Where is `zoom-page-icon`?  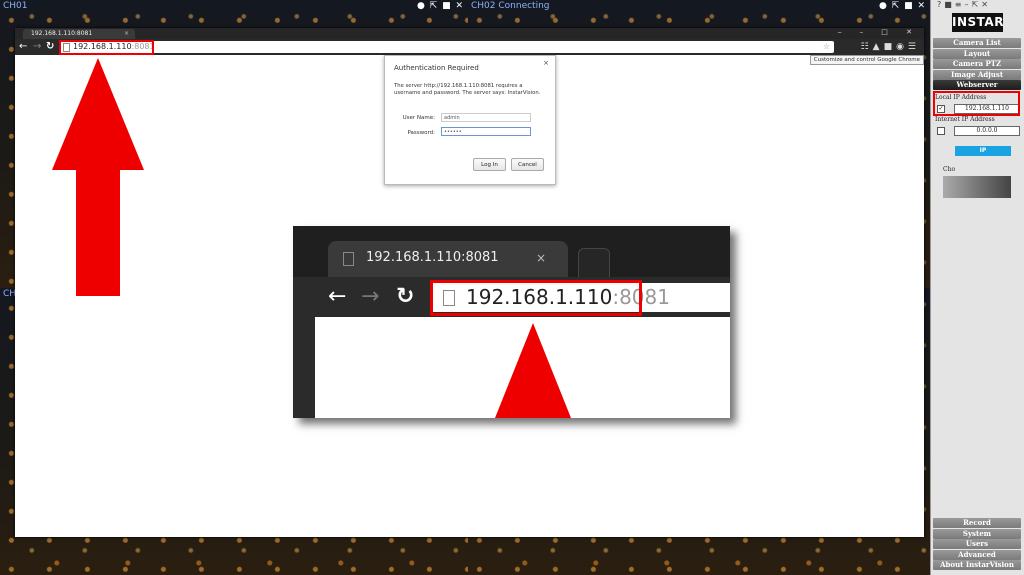 zoom-page-icon is located at coordinates (348, 259).